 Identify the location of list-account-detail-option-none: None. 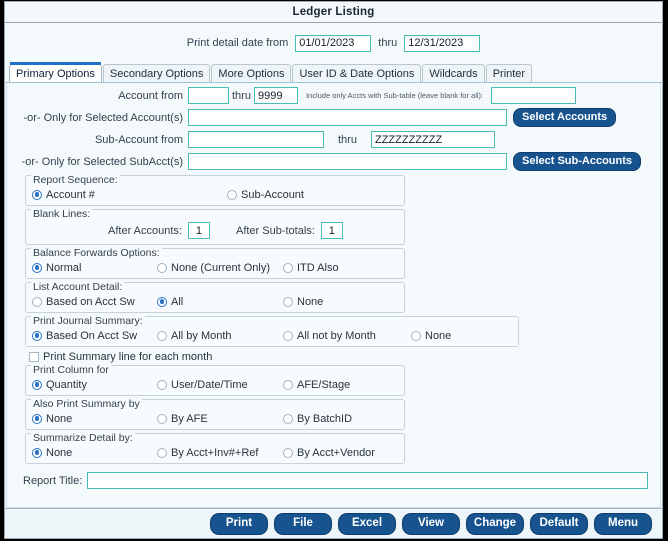
(303, 302).